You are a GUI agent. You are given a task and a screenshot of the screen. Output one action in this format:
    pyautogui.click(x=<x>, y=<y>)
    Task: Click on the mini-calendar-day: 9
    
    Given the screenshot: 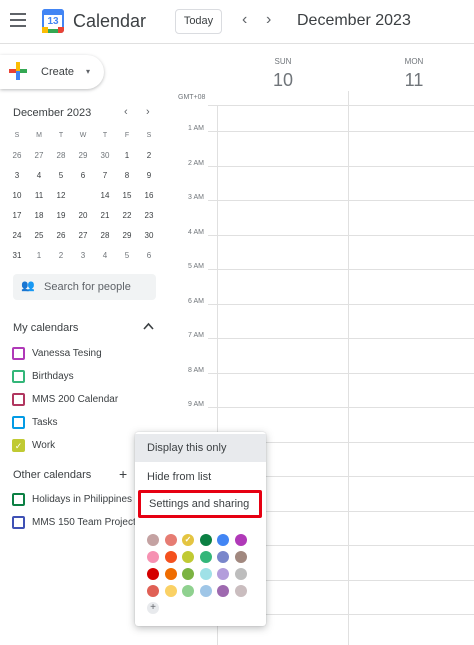 What is the action you would take?
    pyautogui.click(x=149, y=176)
    